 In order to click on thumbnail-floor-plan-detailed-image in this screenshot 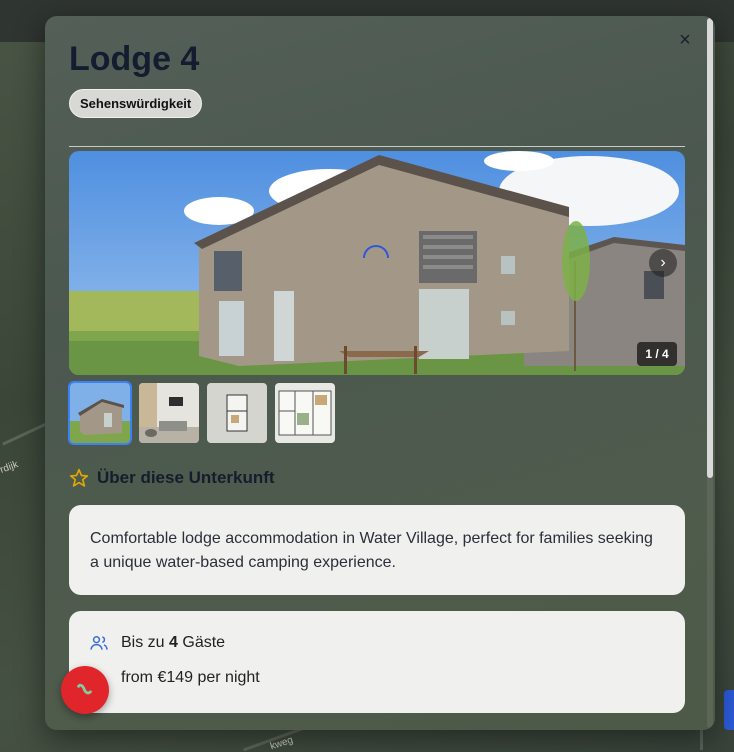, I will do `click(305, 413)`.